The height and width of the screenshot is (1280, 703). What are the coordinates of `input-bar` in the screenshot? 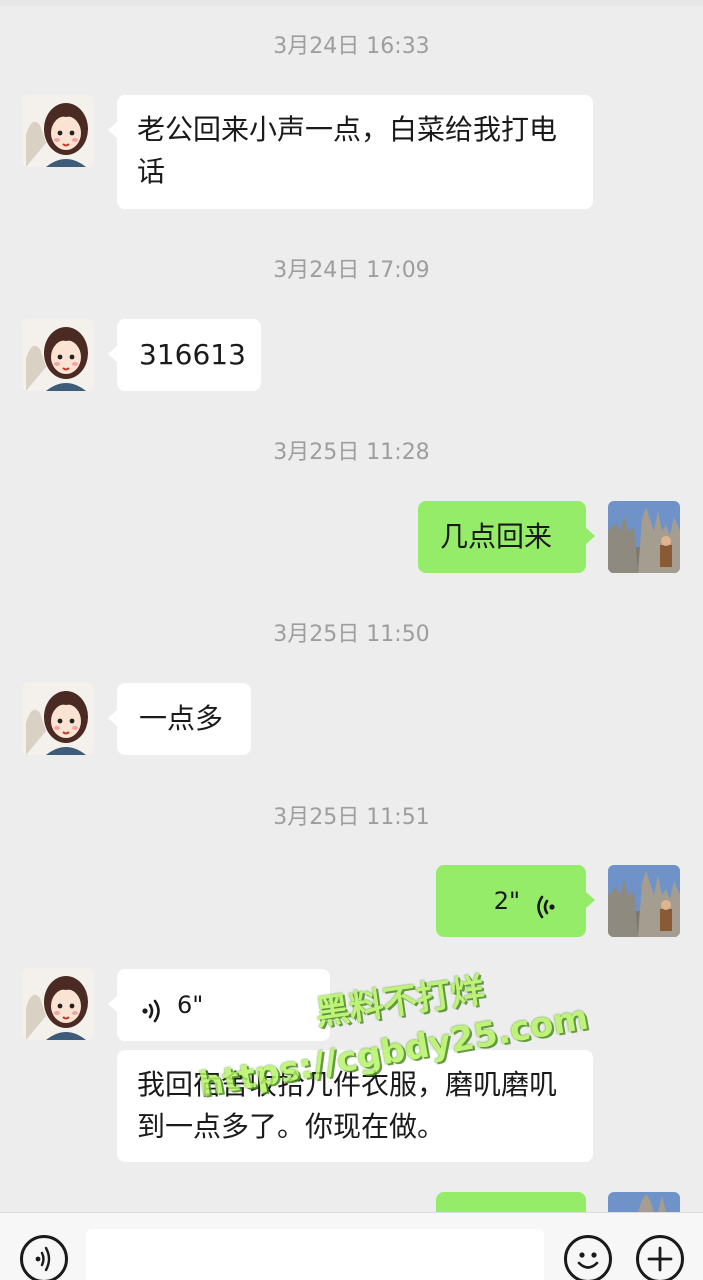 It's located at (351, 1246).